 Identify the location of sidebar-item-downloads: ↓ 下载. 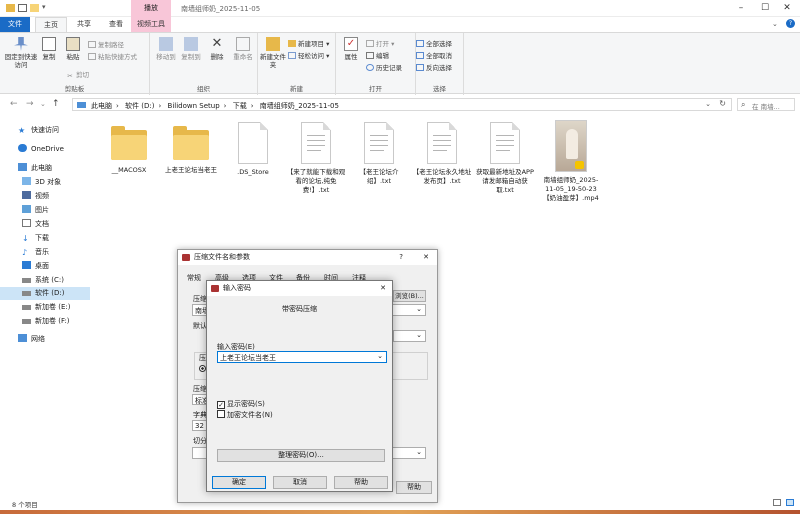
(45, 238).